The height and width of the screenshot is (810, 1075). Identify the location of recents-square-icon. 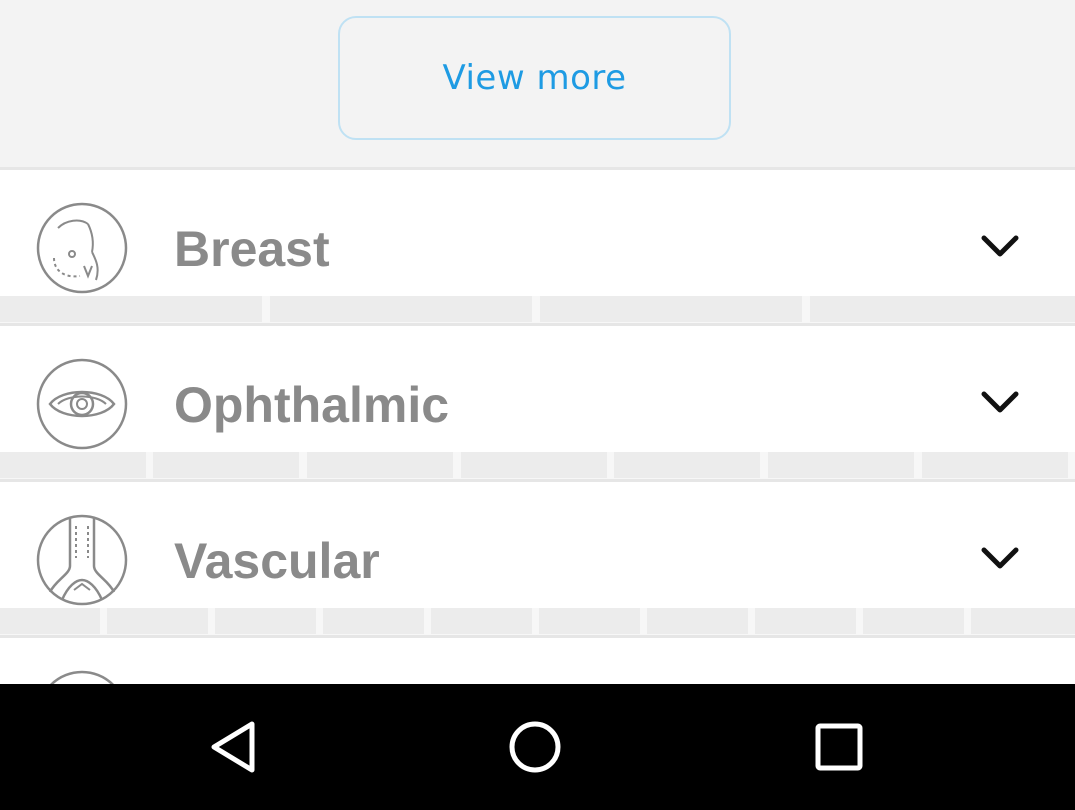
(839, 747).